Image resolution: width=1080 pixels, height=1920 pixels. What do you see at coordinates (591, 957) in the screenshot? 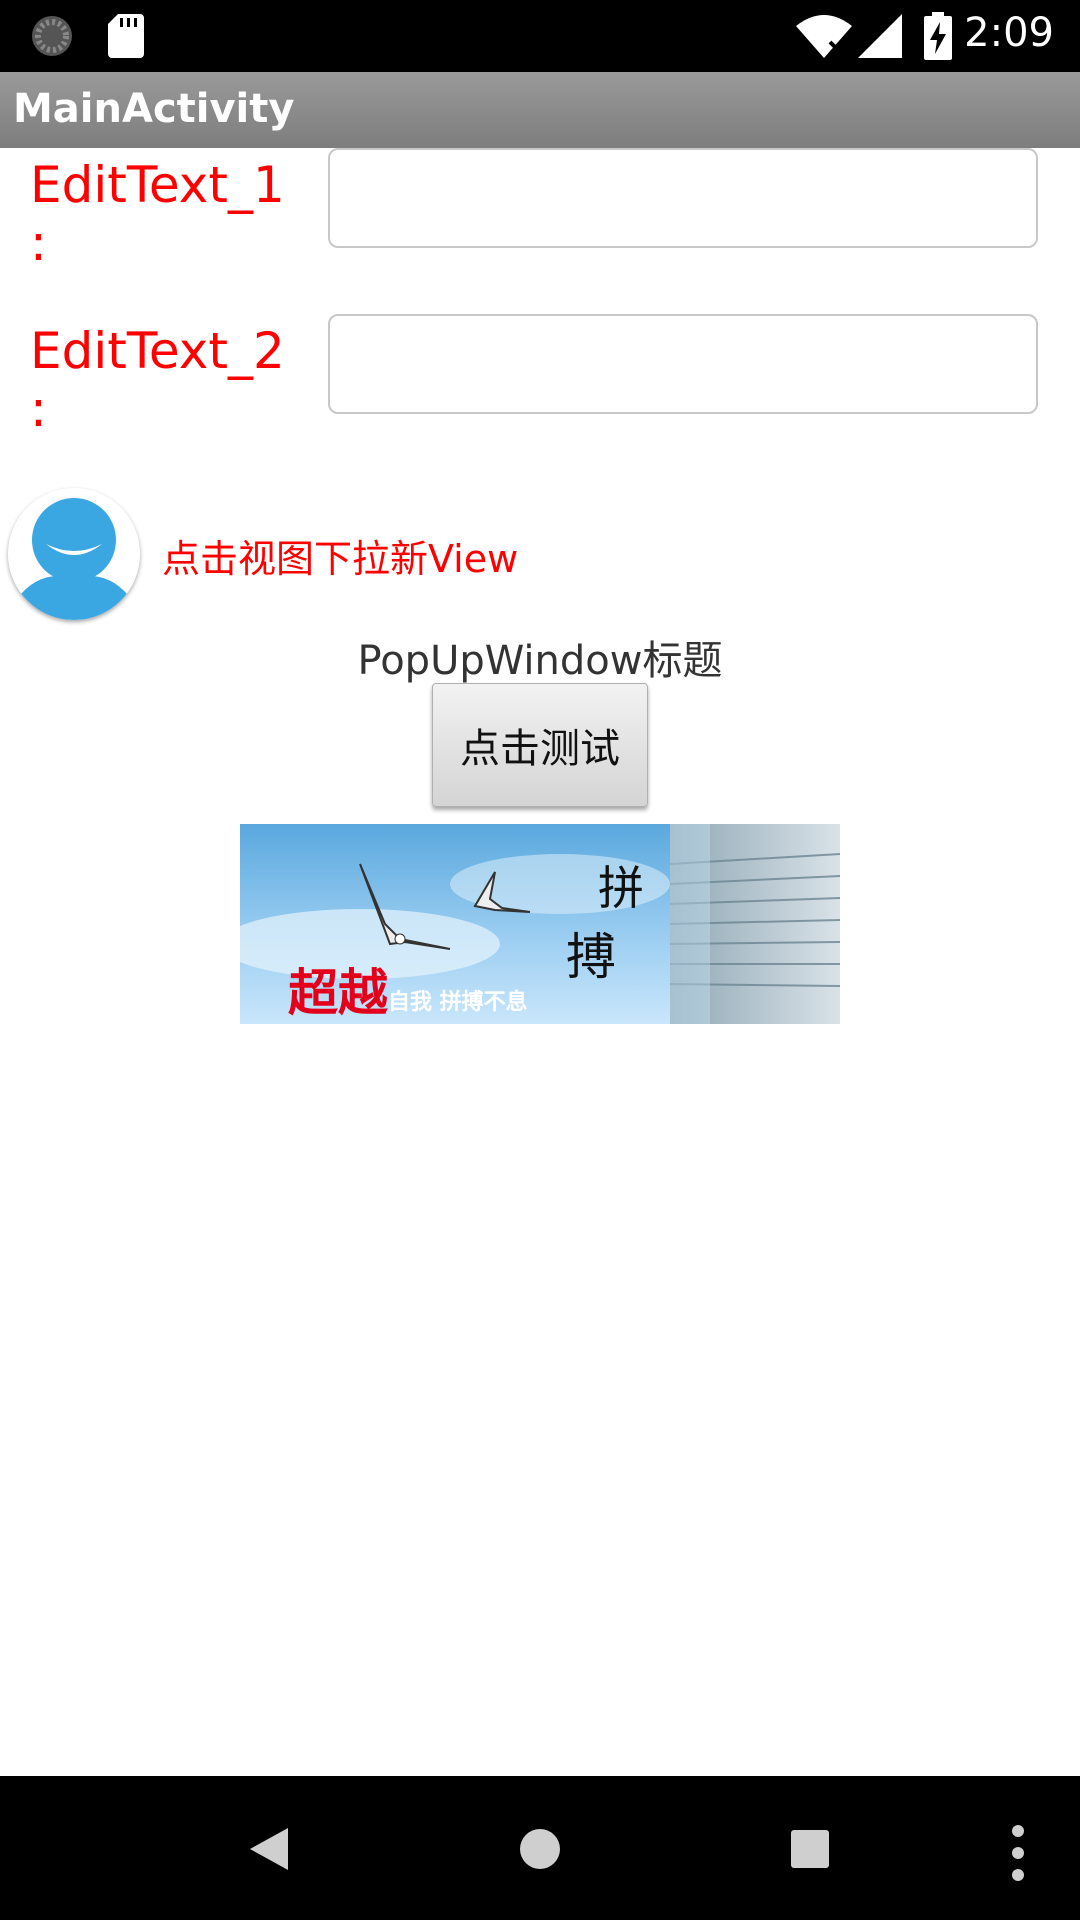
I see `banner-calligraphy-2: 搏` at bounding box center [591, 957].